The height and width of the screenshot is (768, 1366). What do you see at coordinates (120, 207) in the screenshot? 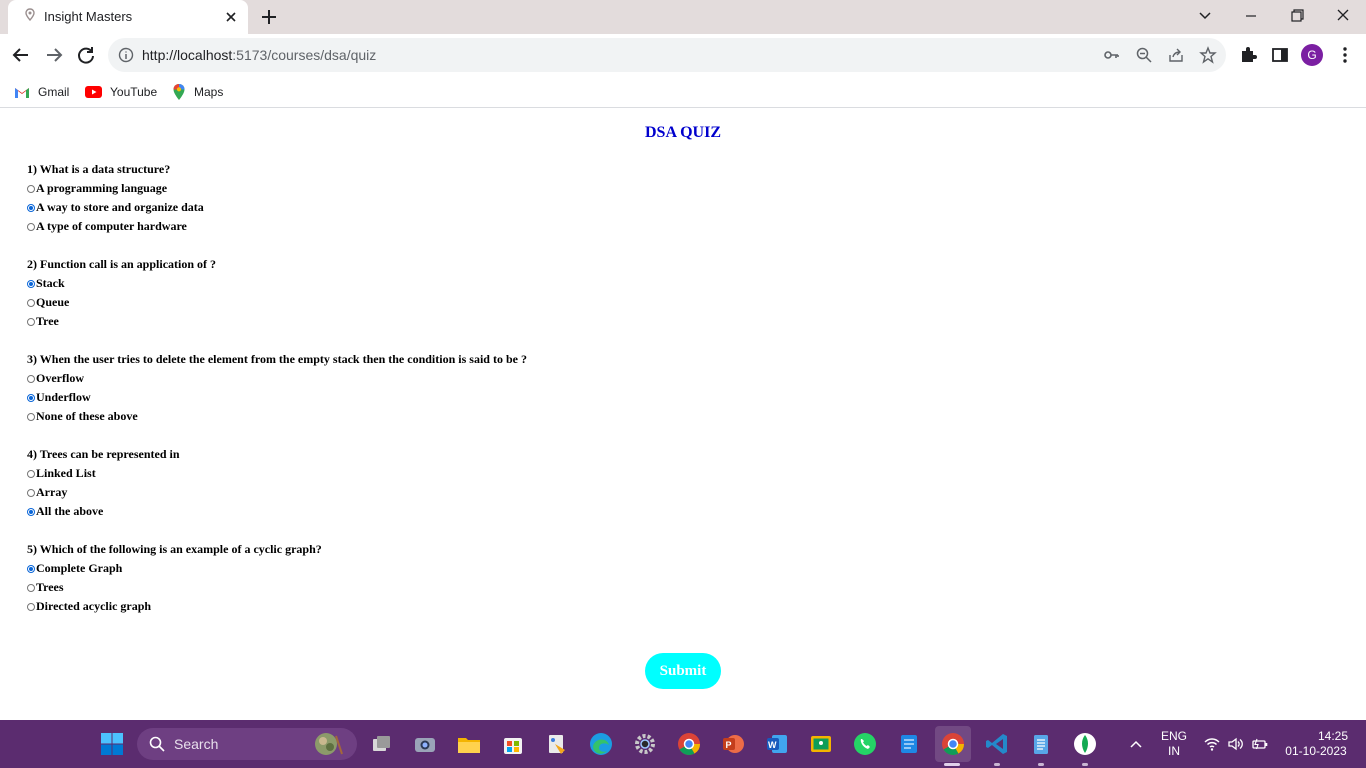
I see `option-label: A way to store and organize data` at bounding box center [120, 207].